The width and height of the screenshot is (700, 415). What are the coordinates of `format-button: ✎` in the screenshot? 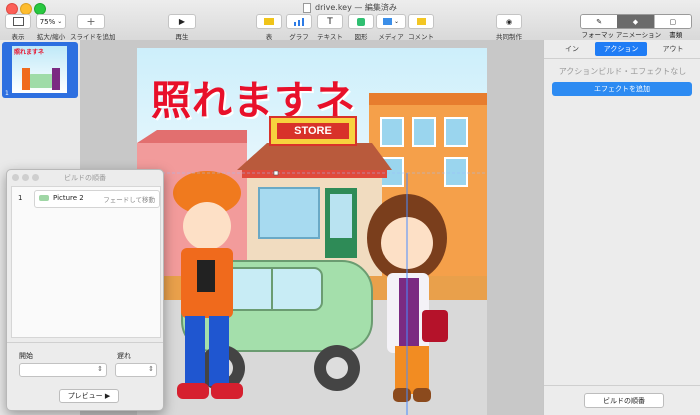 It's located at (599, 21).